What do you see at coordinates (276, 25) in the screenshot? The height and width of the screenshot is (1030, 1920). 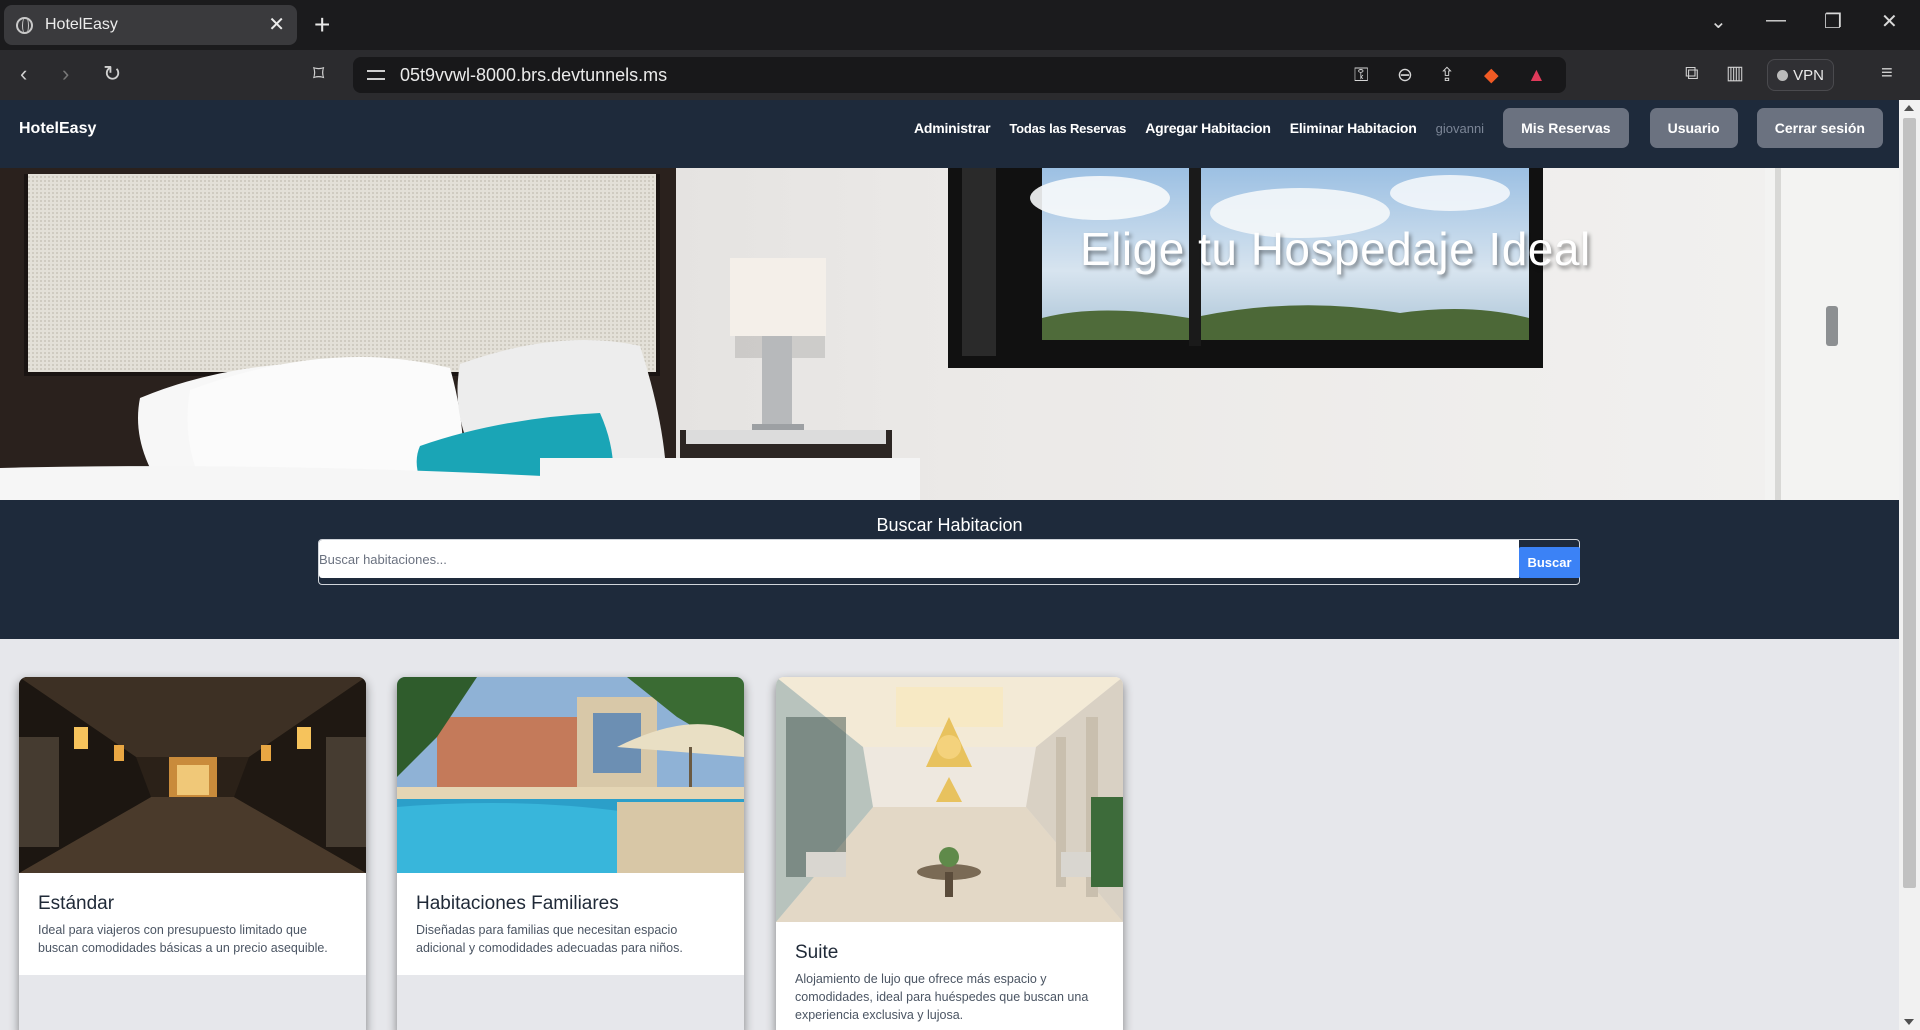 I see `close-tab-icon: ✕` at bounding box center [276, 25].